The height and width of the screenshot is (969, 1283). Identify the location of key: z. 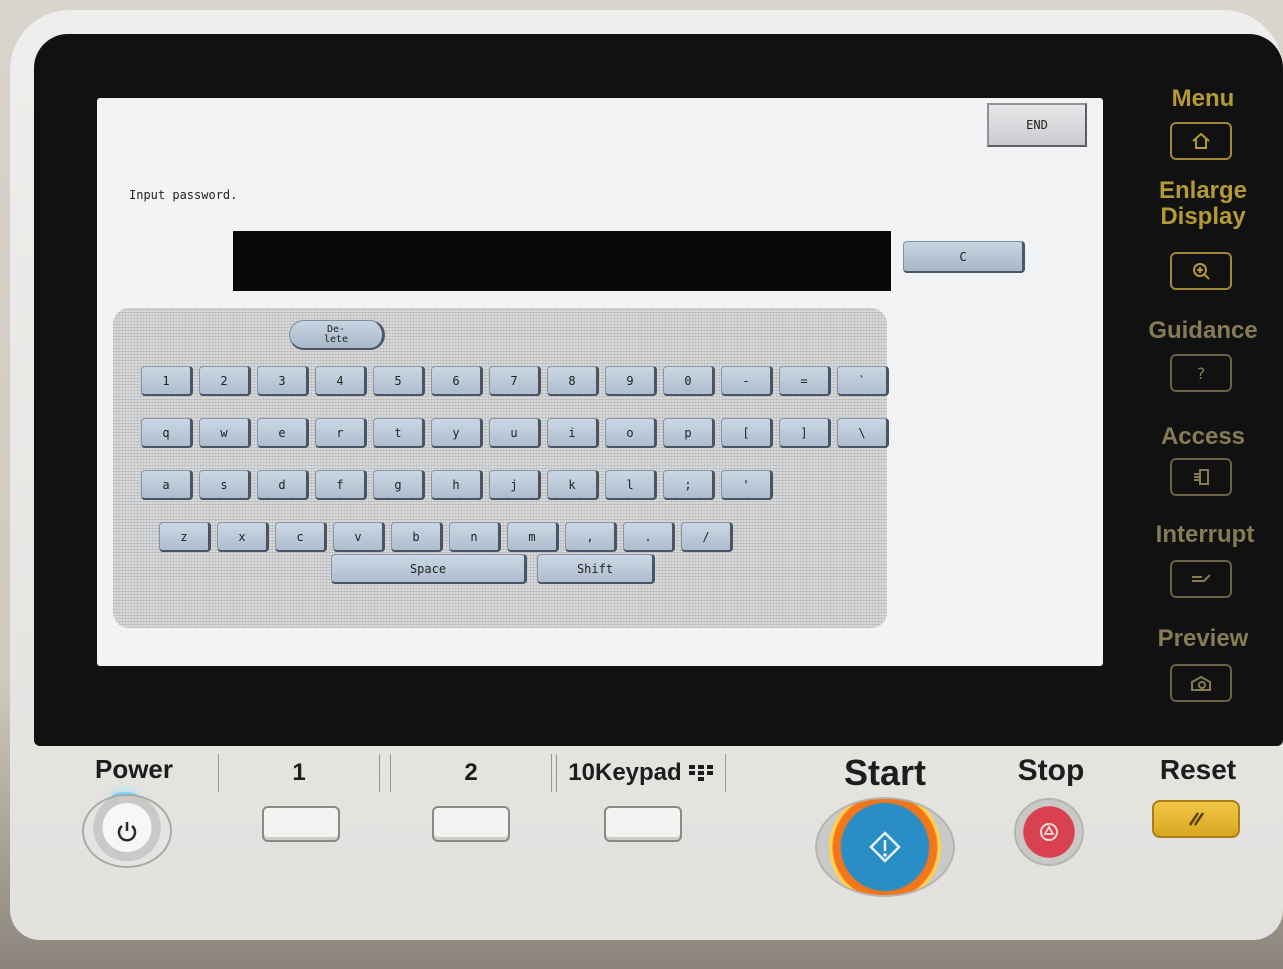
(185, 537).